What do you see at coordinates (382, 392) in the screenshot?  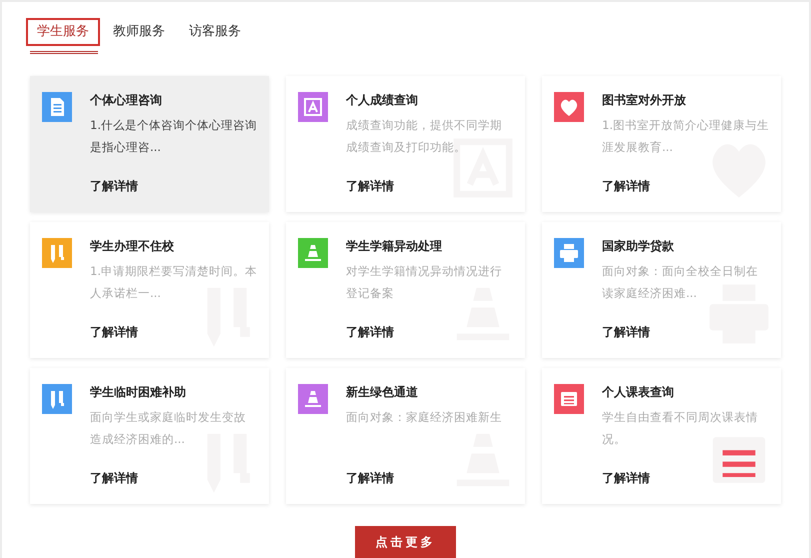 I see `card-title: 新生绿色通道` at bounding box center [382, 392].